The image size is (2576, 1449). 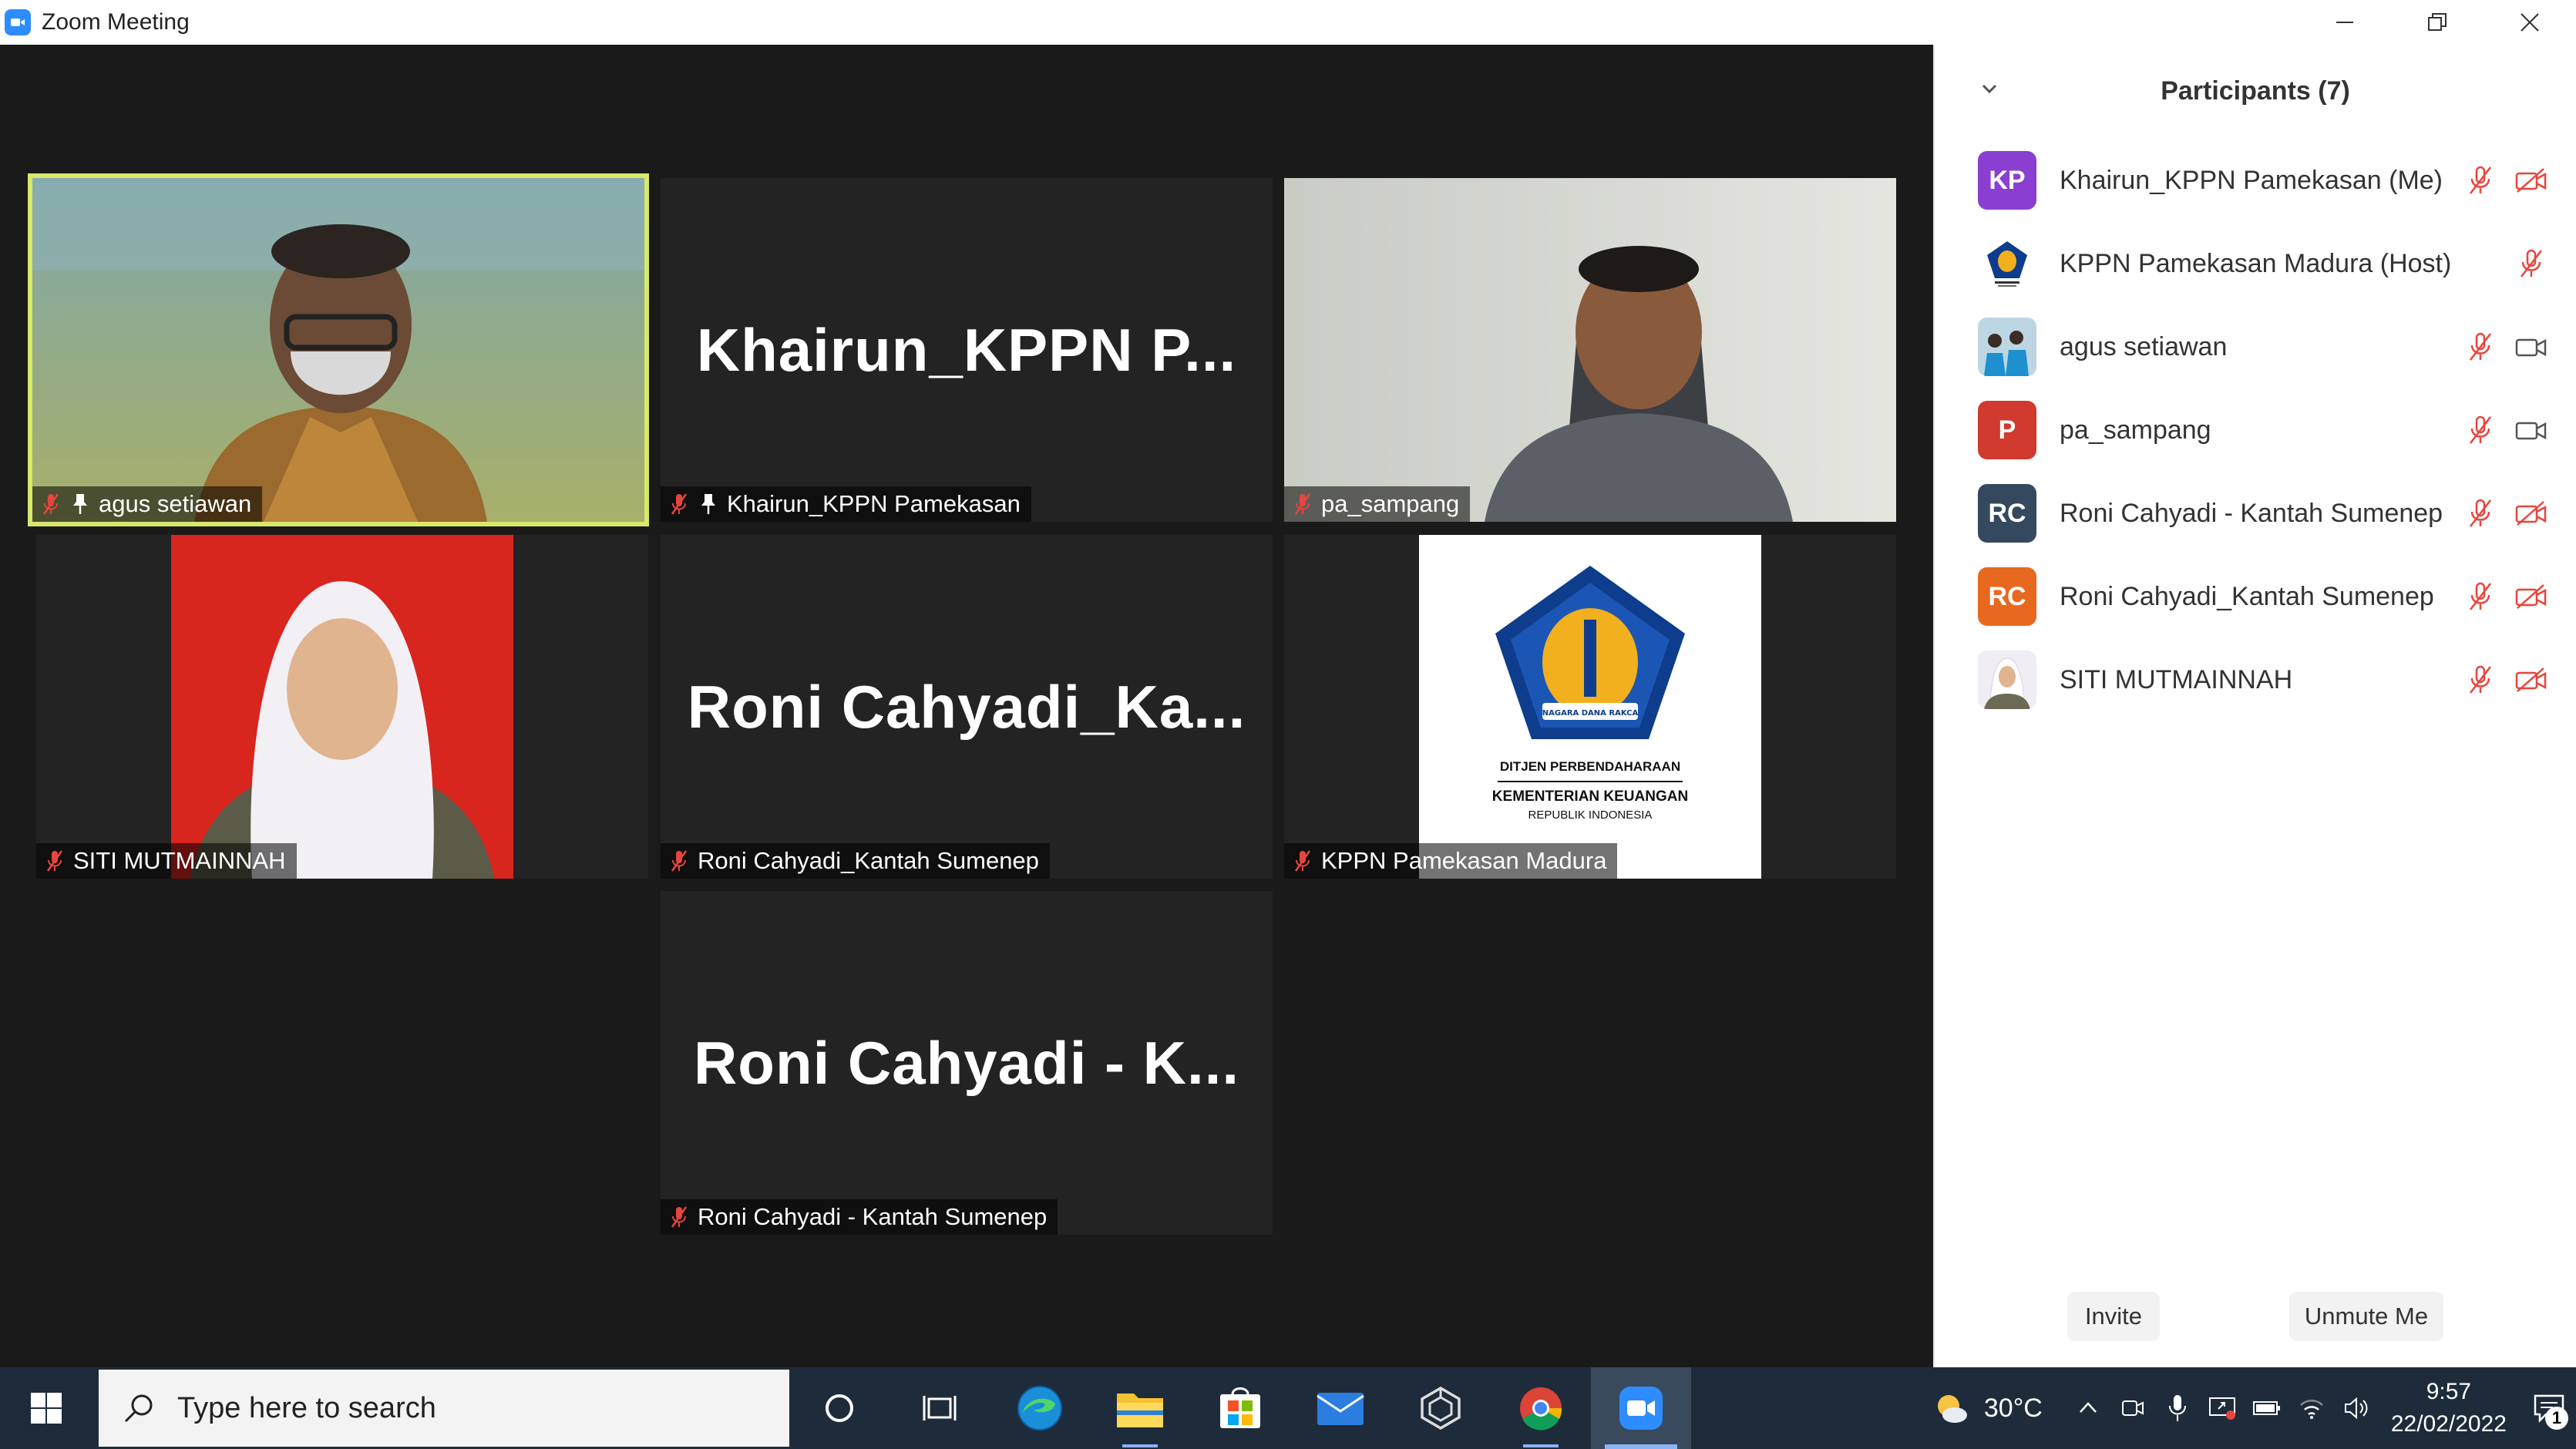 What do you see at coordinates (966, 22) in the screenshot?
I see `title-bar: Zoom Meeting` at bounding box center [966, 22].